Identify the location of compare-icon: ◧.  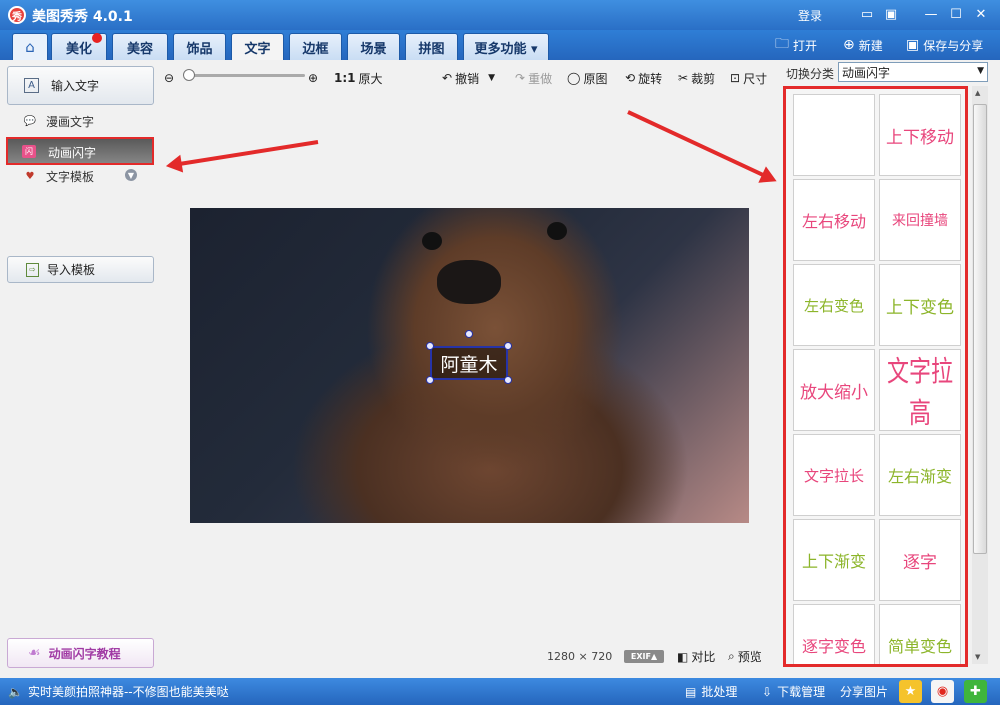
(683, 656).